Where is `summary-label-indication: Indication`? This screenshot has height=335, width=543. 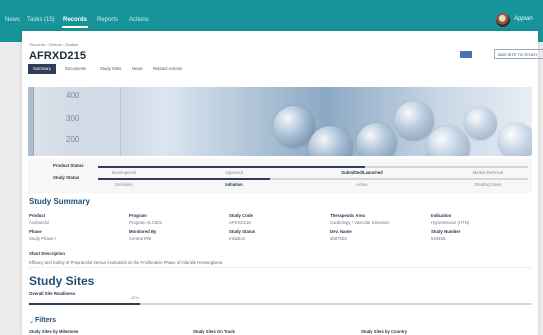 summary-label-indication: Indication is located at coordinates (441, 215).